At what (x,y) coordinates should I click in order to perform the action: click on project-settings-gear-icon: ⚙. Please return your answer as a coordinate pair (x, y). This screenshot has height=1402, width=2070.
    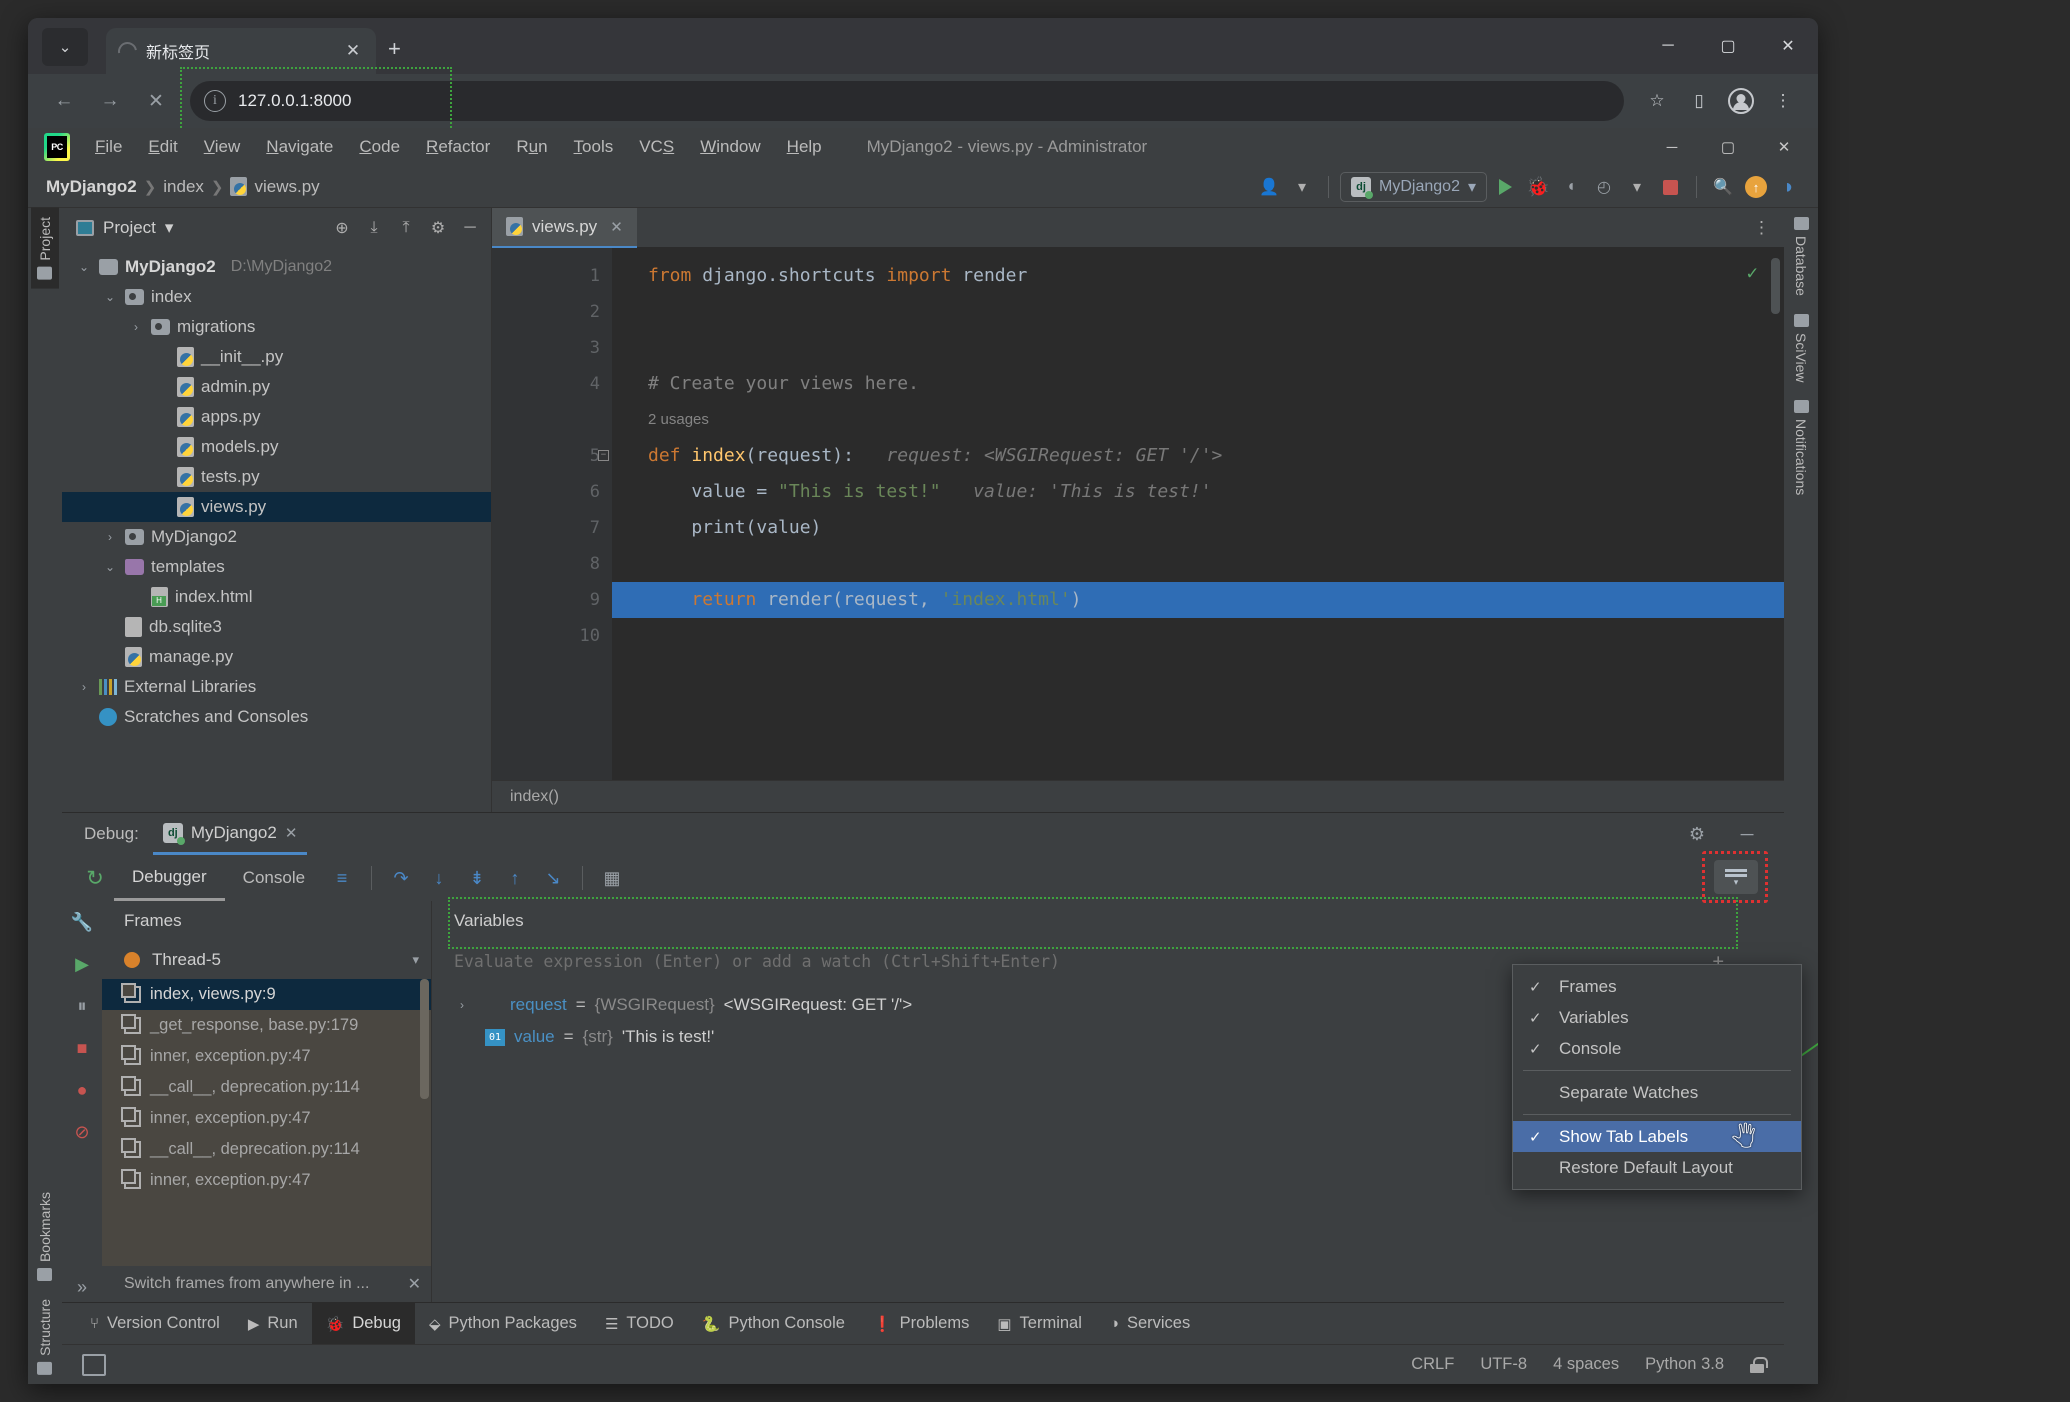
    Looking at the image, I should click on (438, 228).